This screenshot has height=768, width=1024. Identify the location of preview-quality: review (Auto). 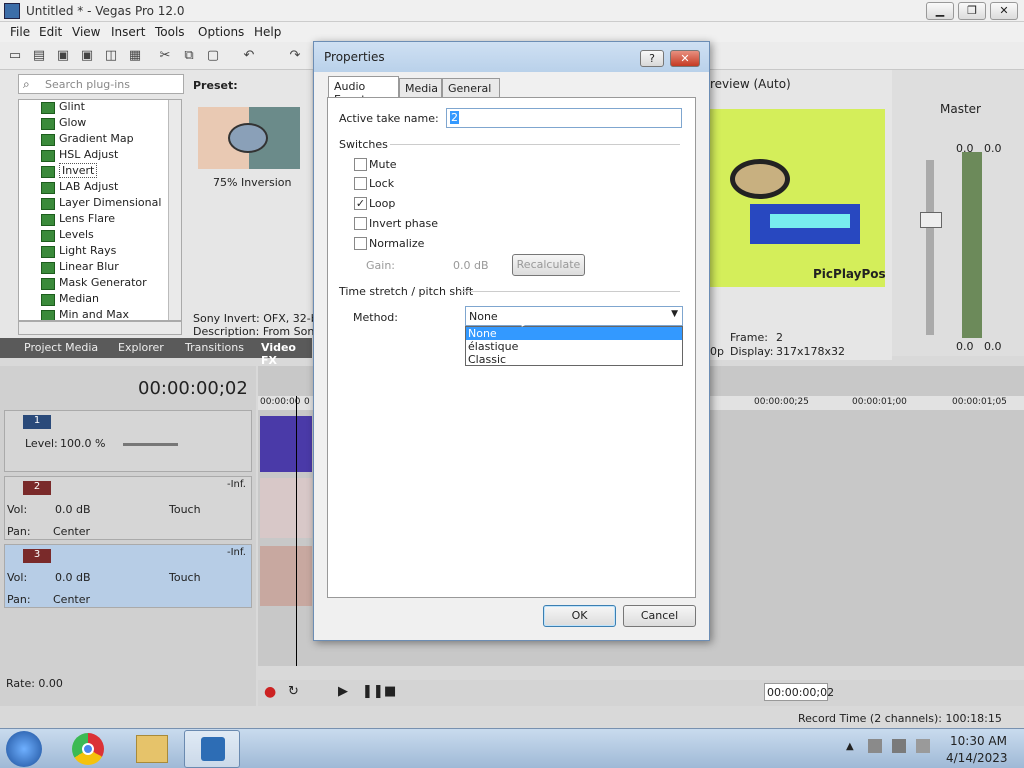
(750, 84).